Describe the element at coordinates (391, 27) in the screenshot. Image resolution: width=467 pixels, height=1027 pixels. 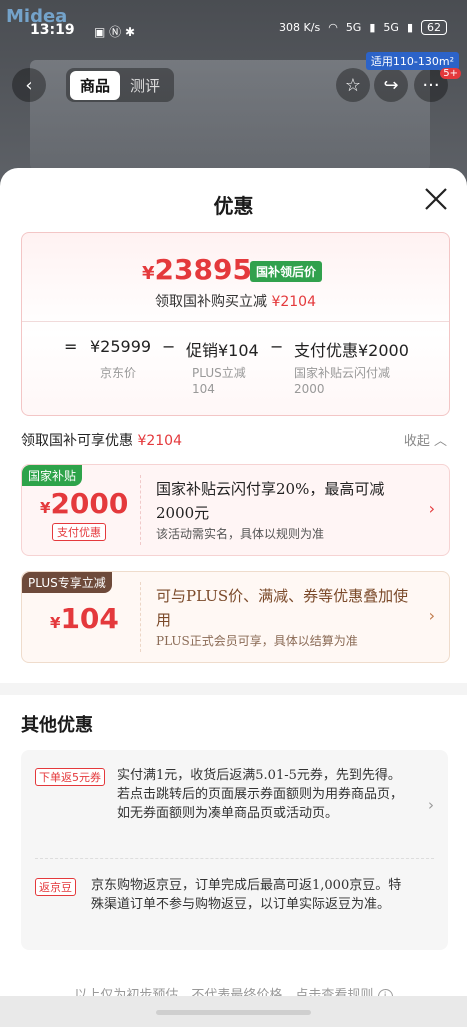
I see `signal-5g-2: 5G` at that location.